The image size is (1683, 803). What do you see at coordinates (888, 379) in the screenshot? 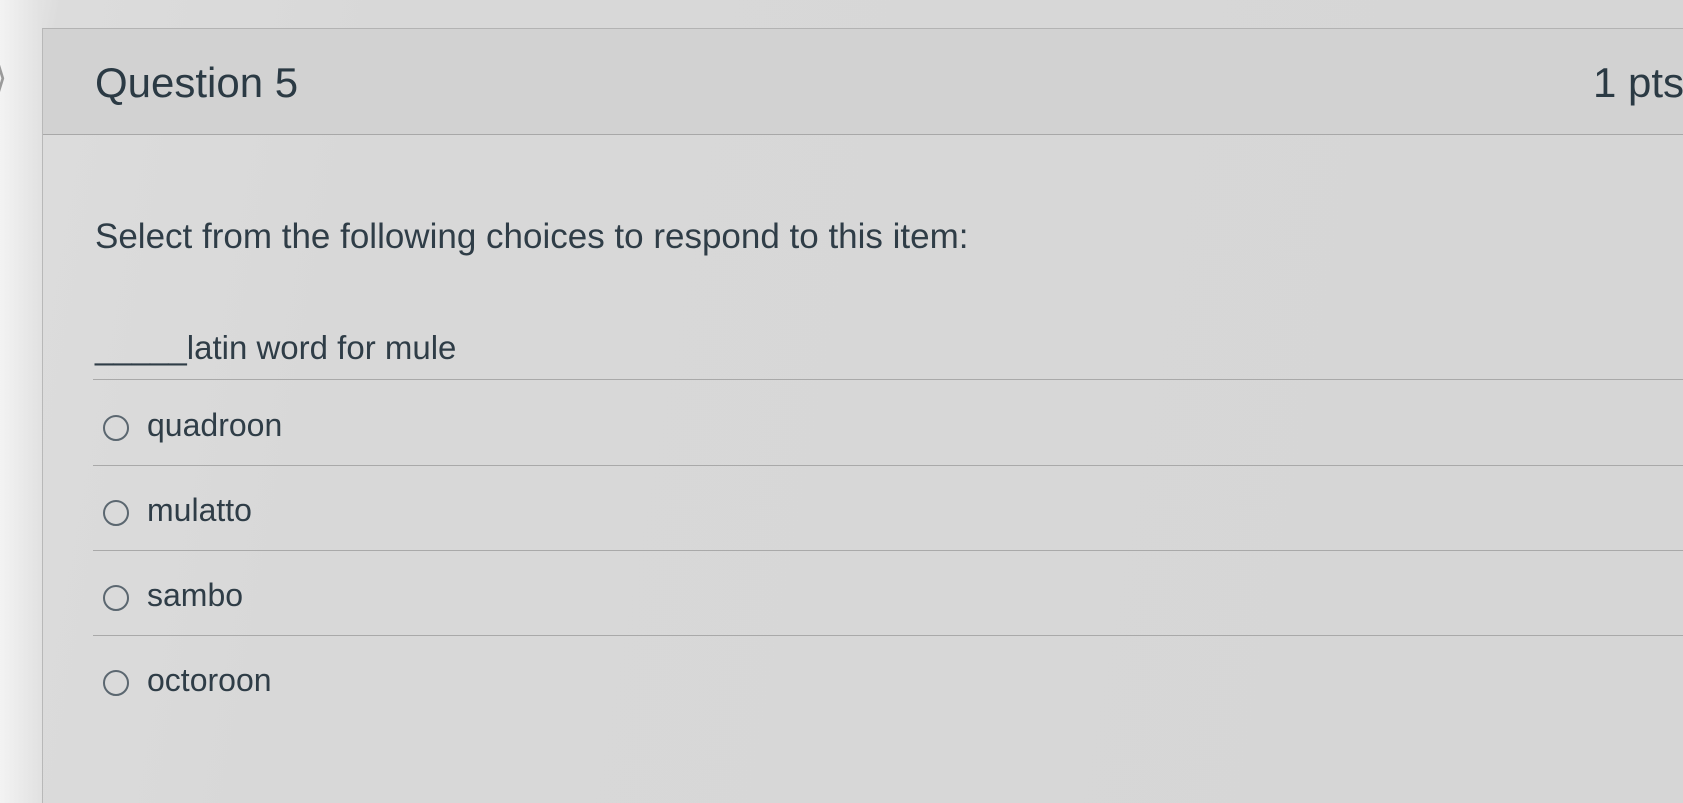
I see `answers-divider-top` at bounding box center [888, 379].